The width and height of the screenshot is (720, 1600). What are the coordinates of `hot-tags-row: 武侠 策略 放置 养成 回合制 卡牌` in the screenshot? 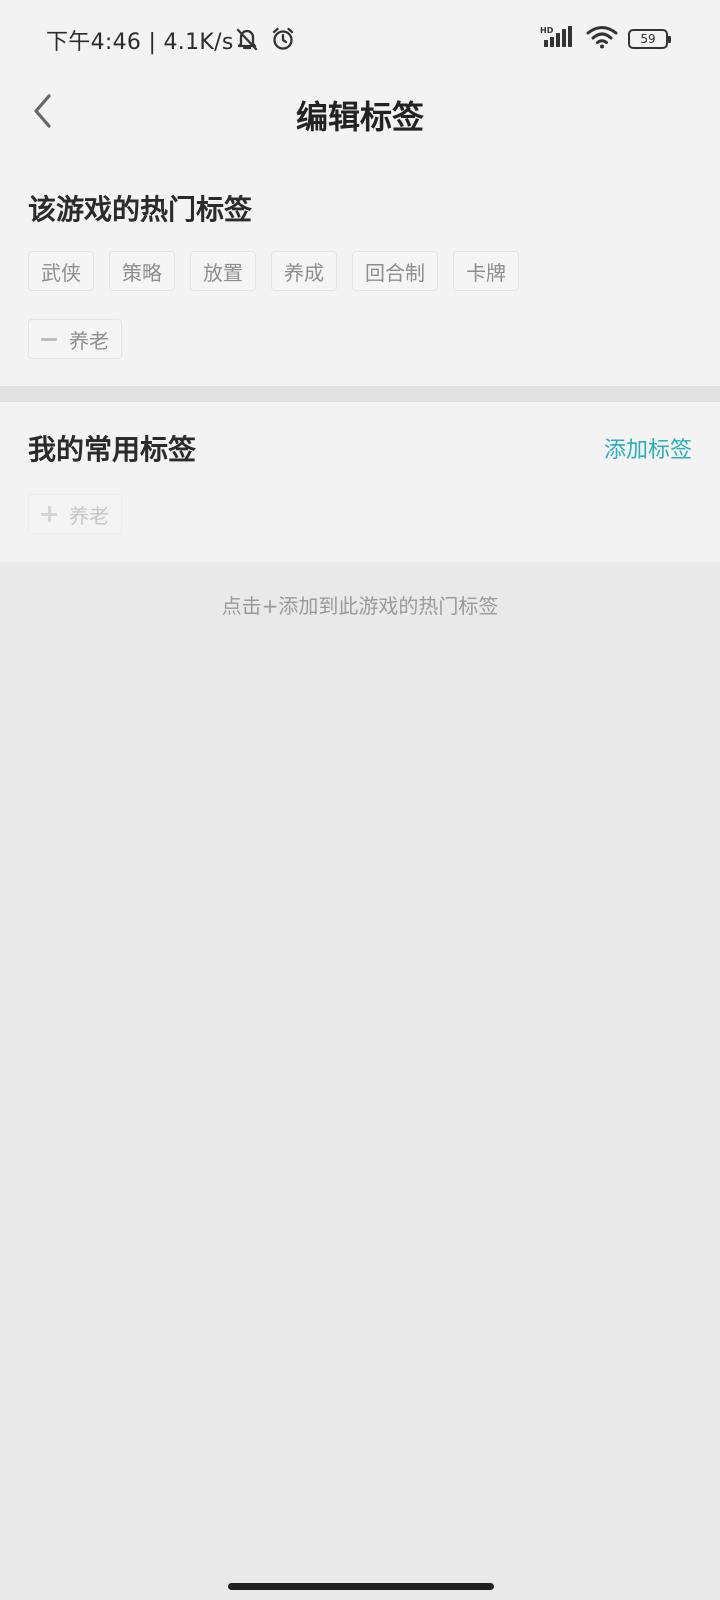 It's located at (273, 271).